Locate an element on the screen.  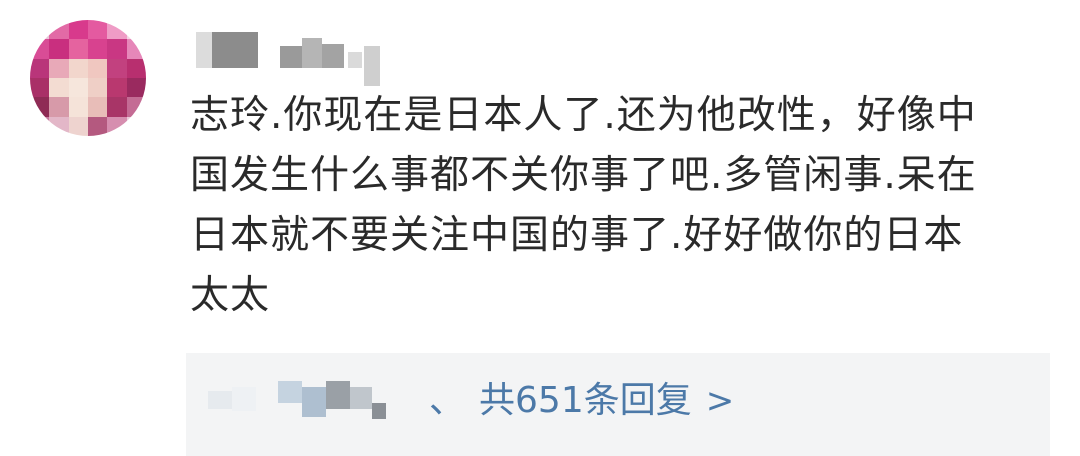
chevron-right-icon: > is located at coordinates (720, 401).